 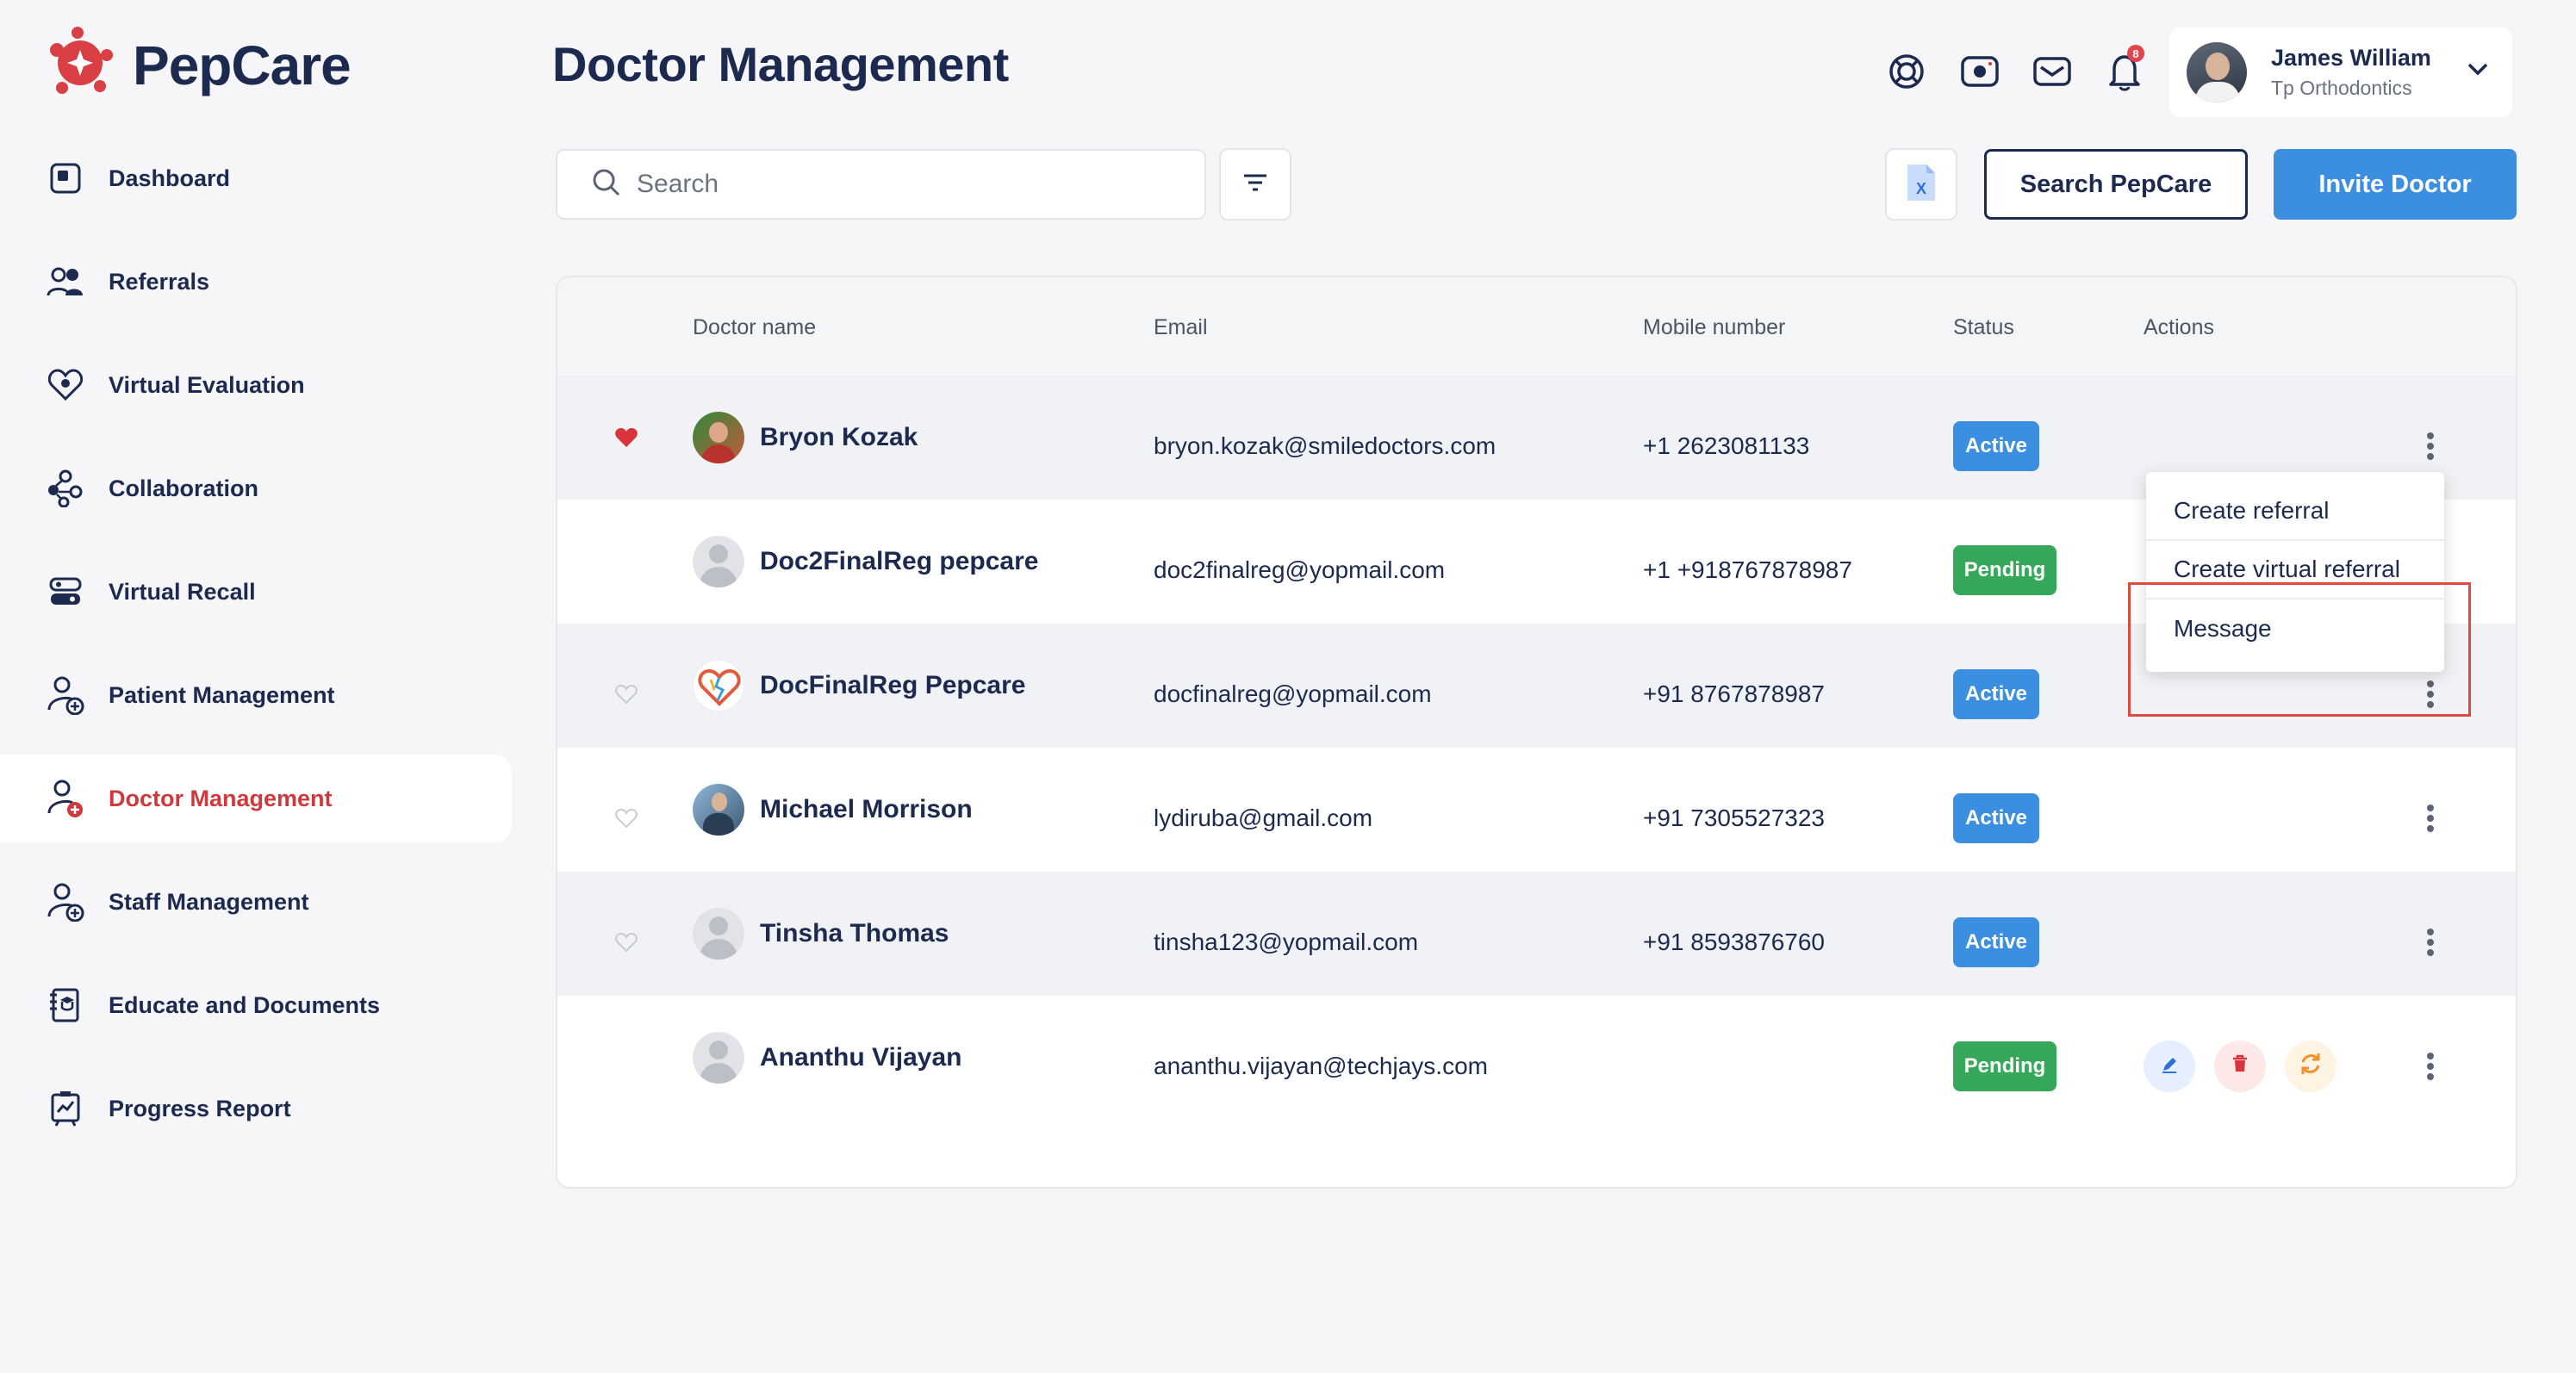 I want to click on doctor-name: Doc2FinalReg pepcare, so click(x=899, y=562).